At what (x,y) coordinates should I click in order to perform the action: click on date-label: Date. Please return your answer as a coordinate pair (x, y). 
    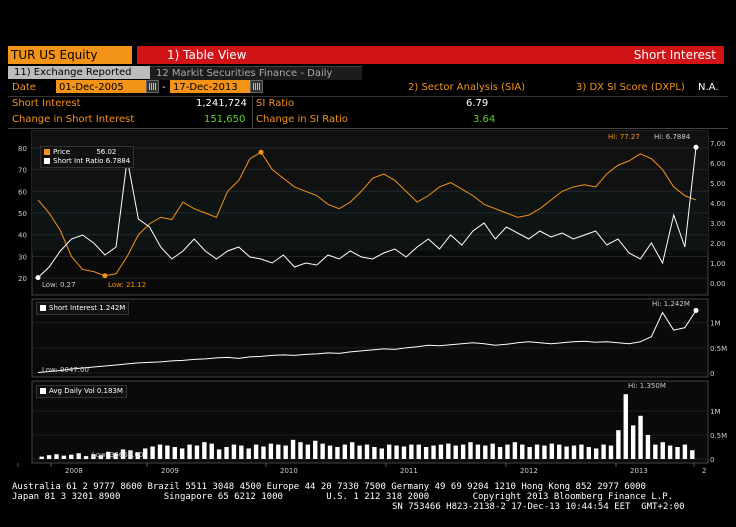
    Looking at the image, I should click on (24, 87).